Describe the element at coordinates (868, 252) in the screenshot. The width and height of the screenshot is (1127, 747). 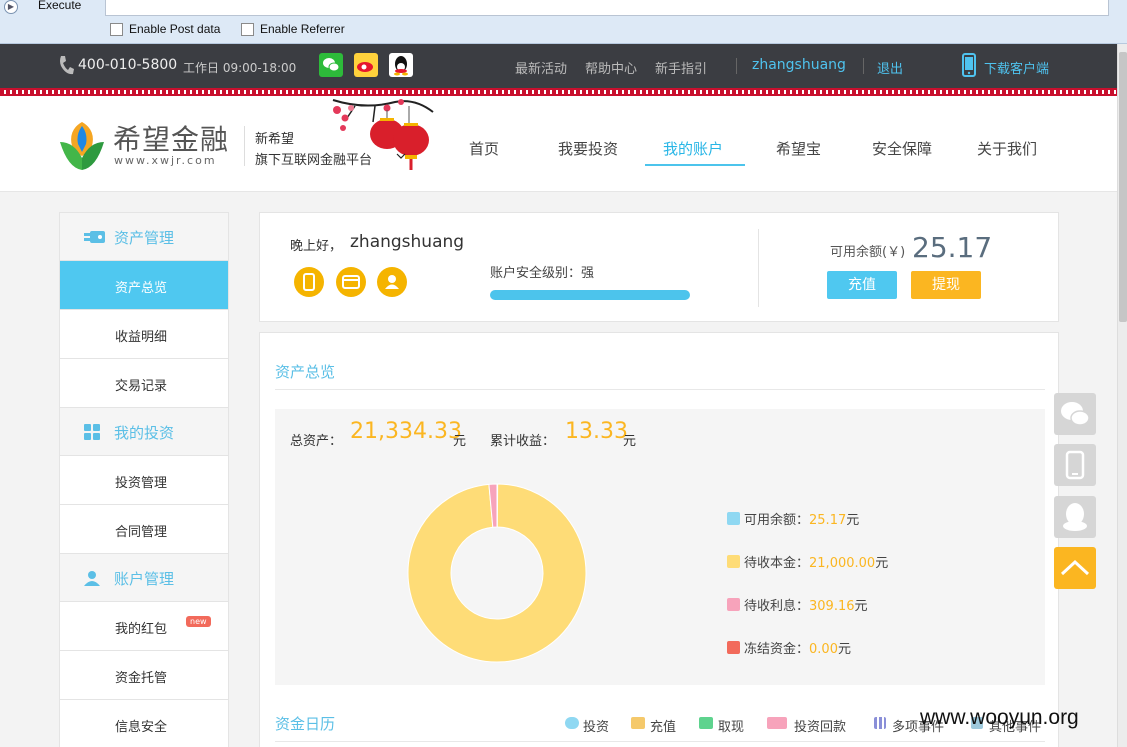
I see `balance-label: 可用余额(￥)` at that location.